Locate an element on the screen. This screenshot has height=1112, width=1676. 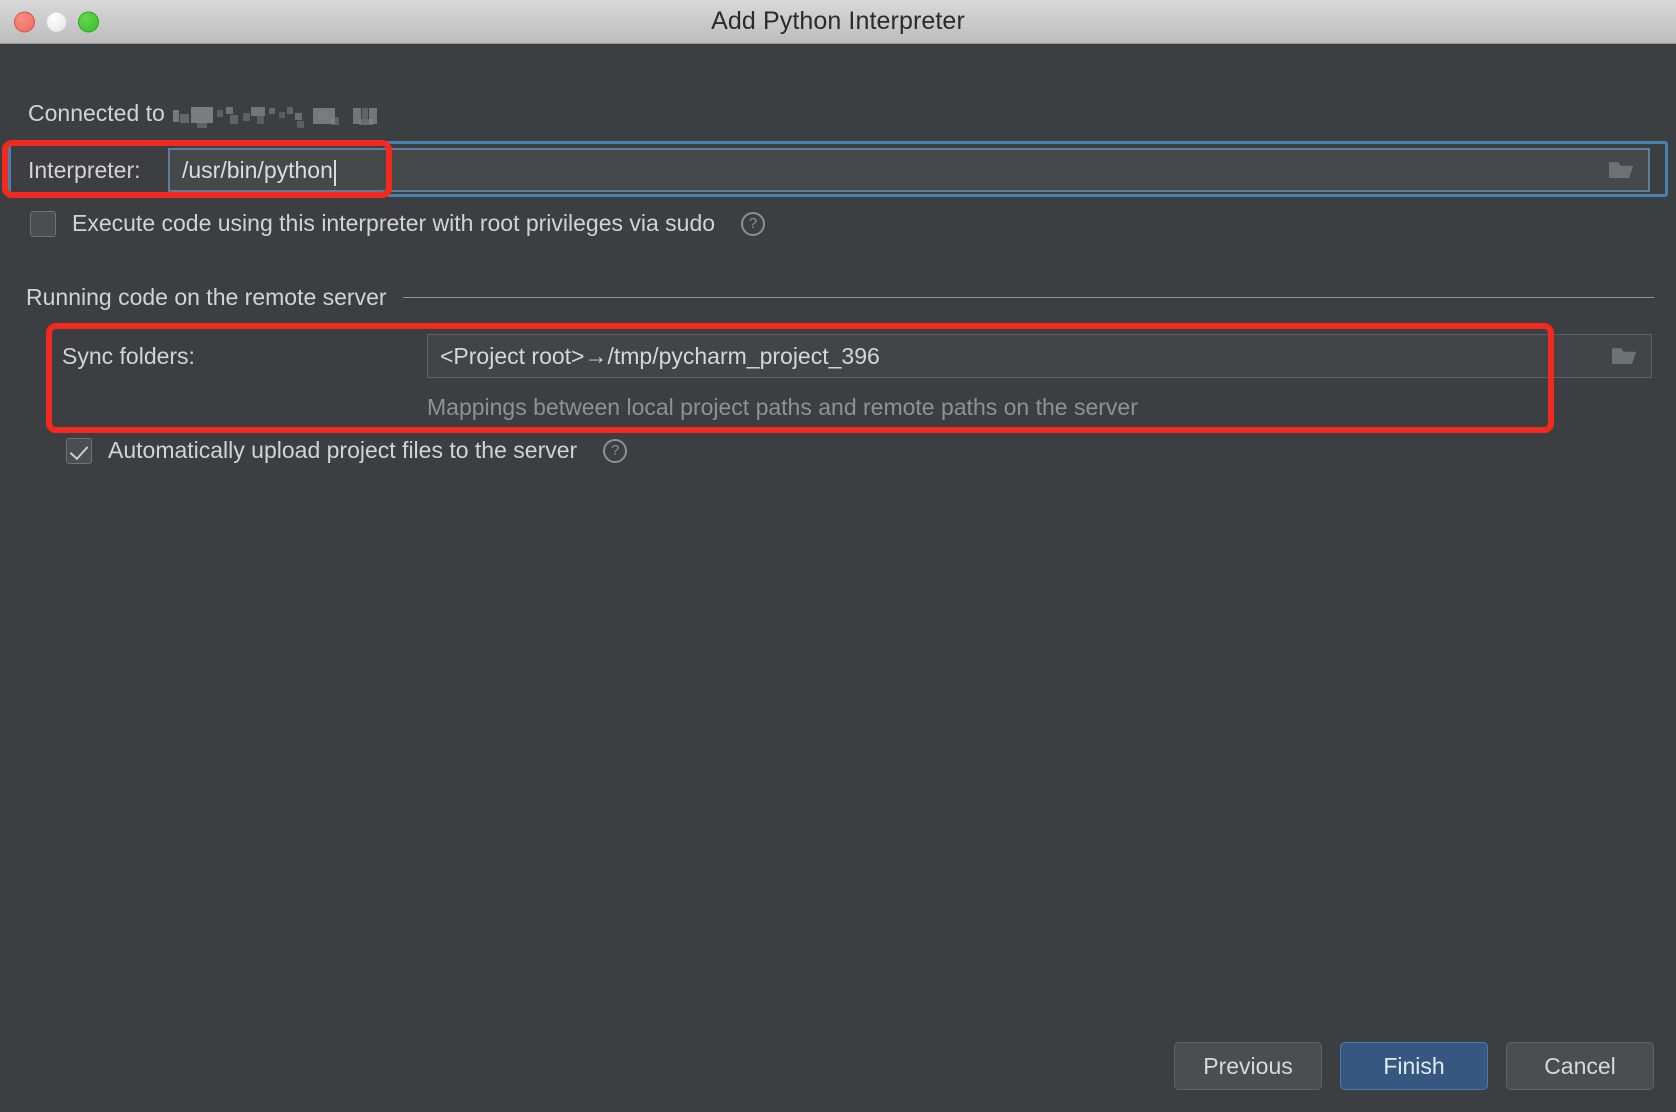
window-title: Add Python Interpreter is located at coordinates (838, 21).